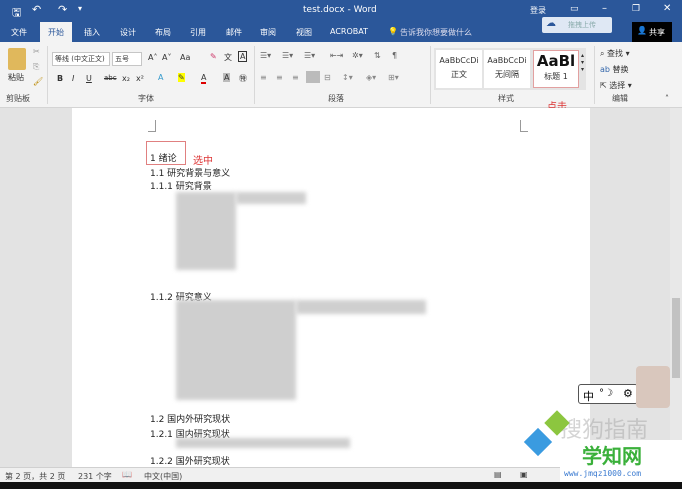 Image resolution: width=682 pixels, height=489 pixels. What do you see at coordinates (394, 55) in the screenshot?
I see `show-marks-icon: ¶` at bounding box center [394, 55].